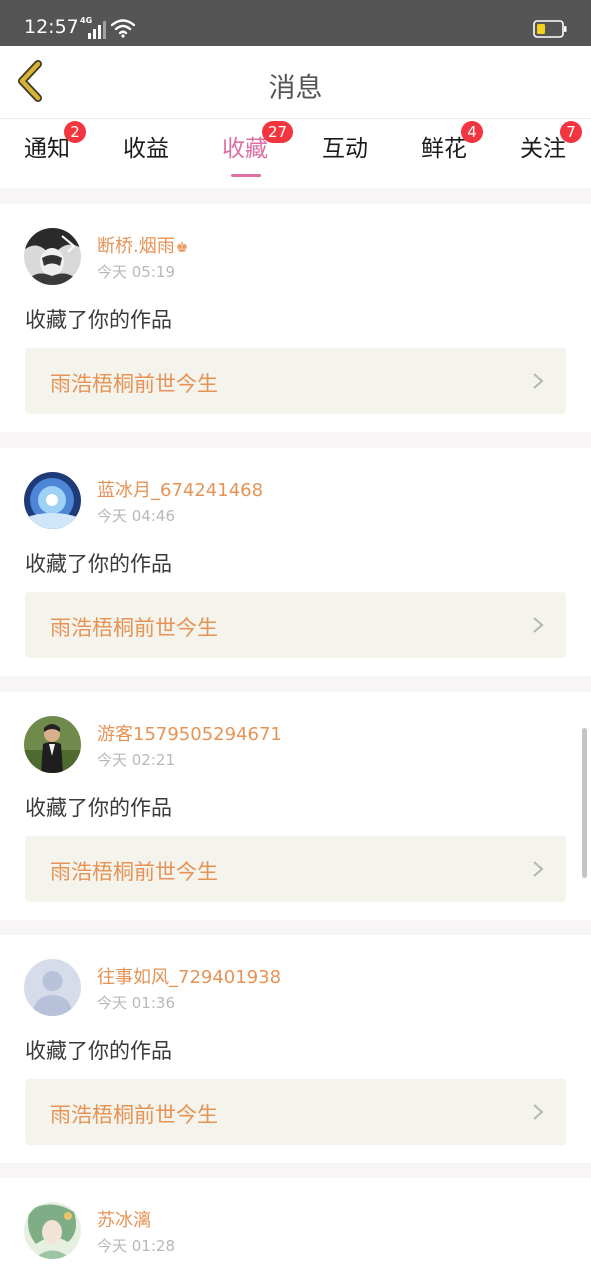 This screenshot has width=591, height=1280. Describe the element at coordinates (142, 245) in the screenshot. I see `username: 断桥.烟雨♚` at that location.